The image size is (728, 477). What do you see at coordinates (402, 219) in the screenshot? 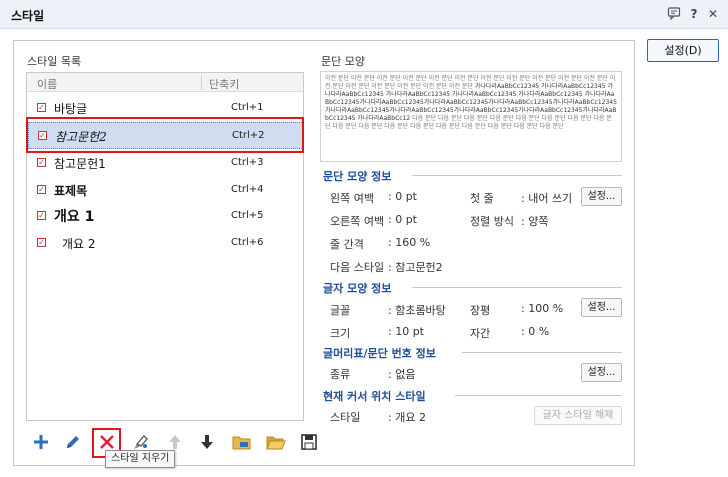
I see `right-margin-value: : 0 pt` at bounding box center [402, 219].